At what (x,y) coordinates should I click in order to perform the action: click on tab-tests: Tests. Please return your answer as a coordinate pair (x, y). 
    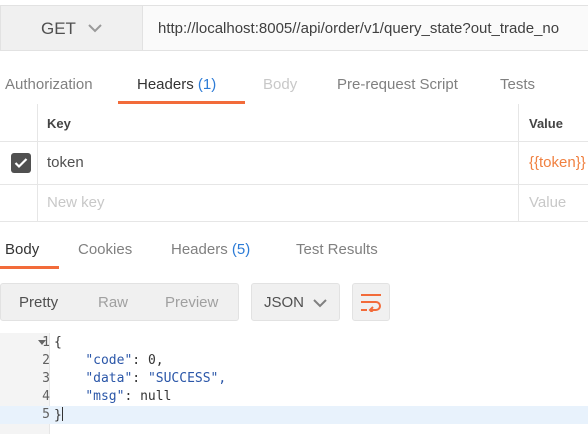
    Looking at the image, I should click on (517, 84).